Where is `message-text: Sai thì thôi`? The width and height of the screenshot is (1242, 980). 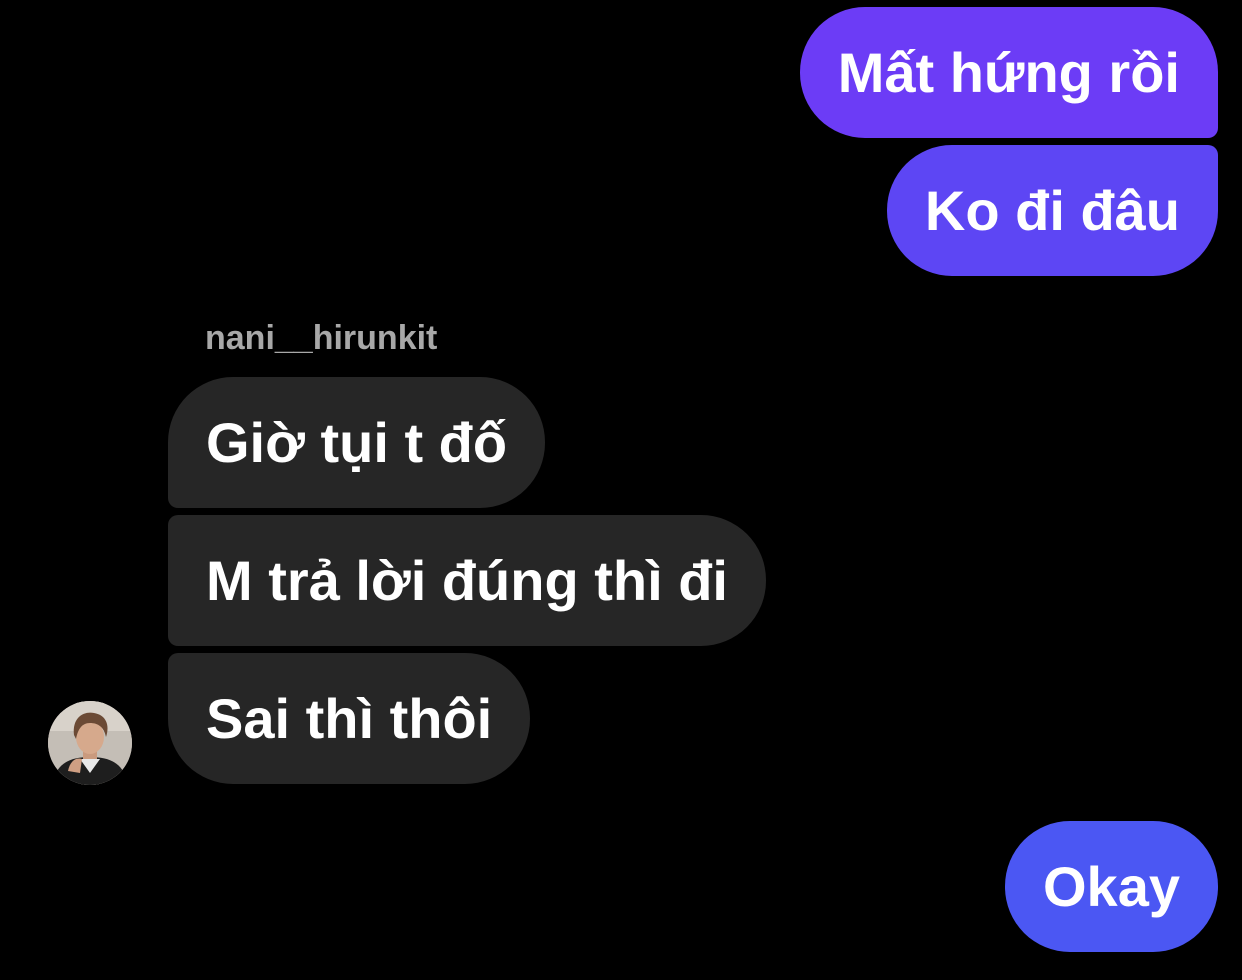
message-text: Sai thì thôi is located at coordinates (349, 718).